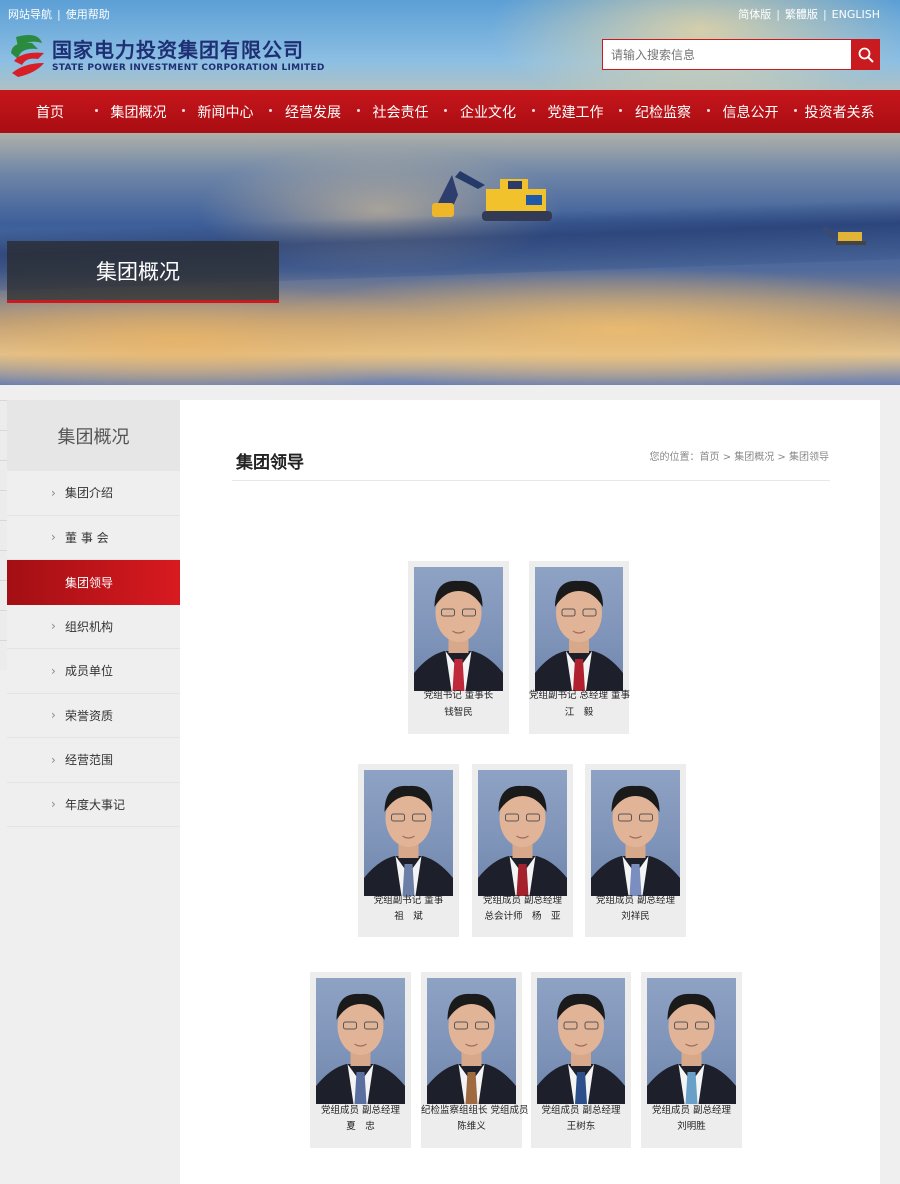 The height and width of the screenshot is (1184, 900). I want to click on sidebar-item-honors: › 荣誉资质, so click(93, 716).